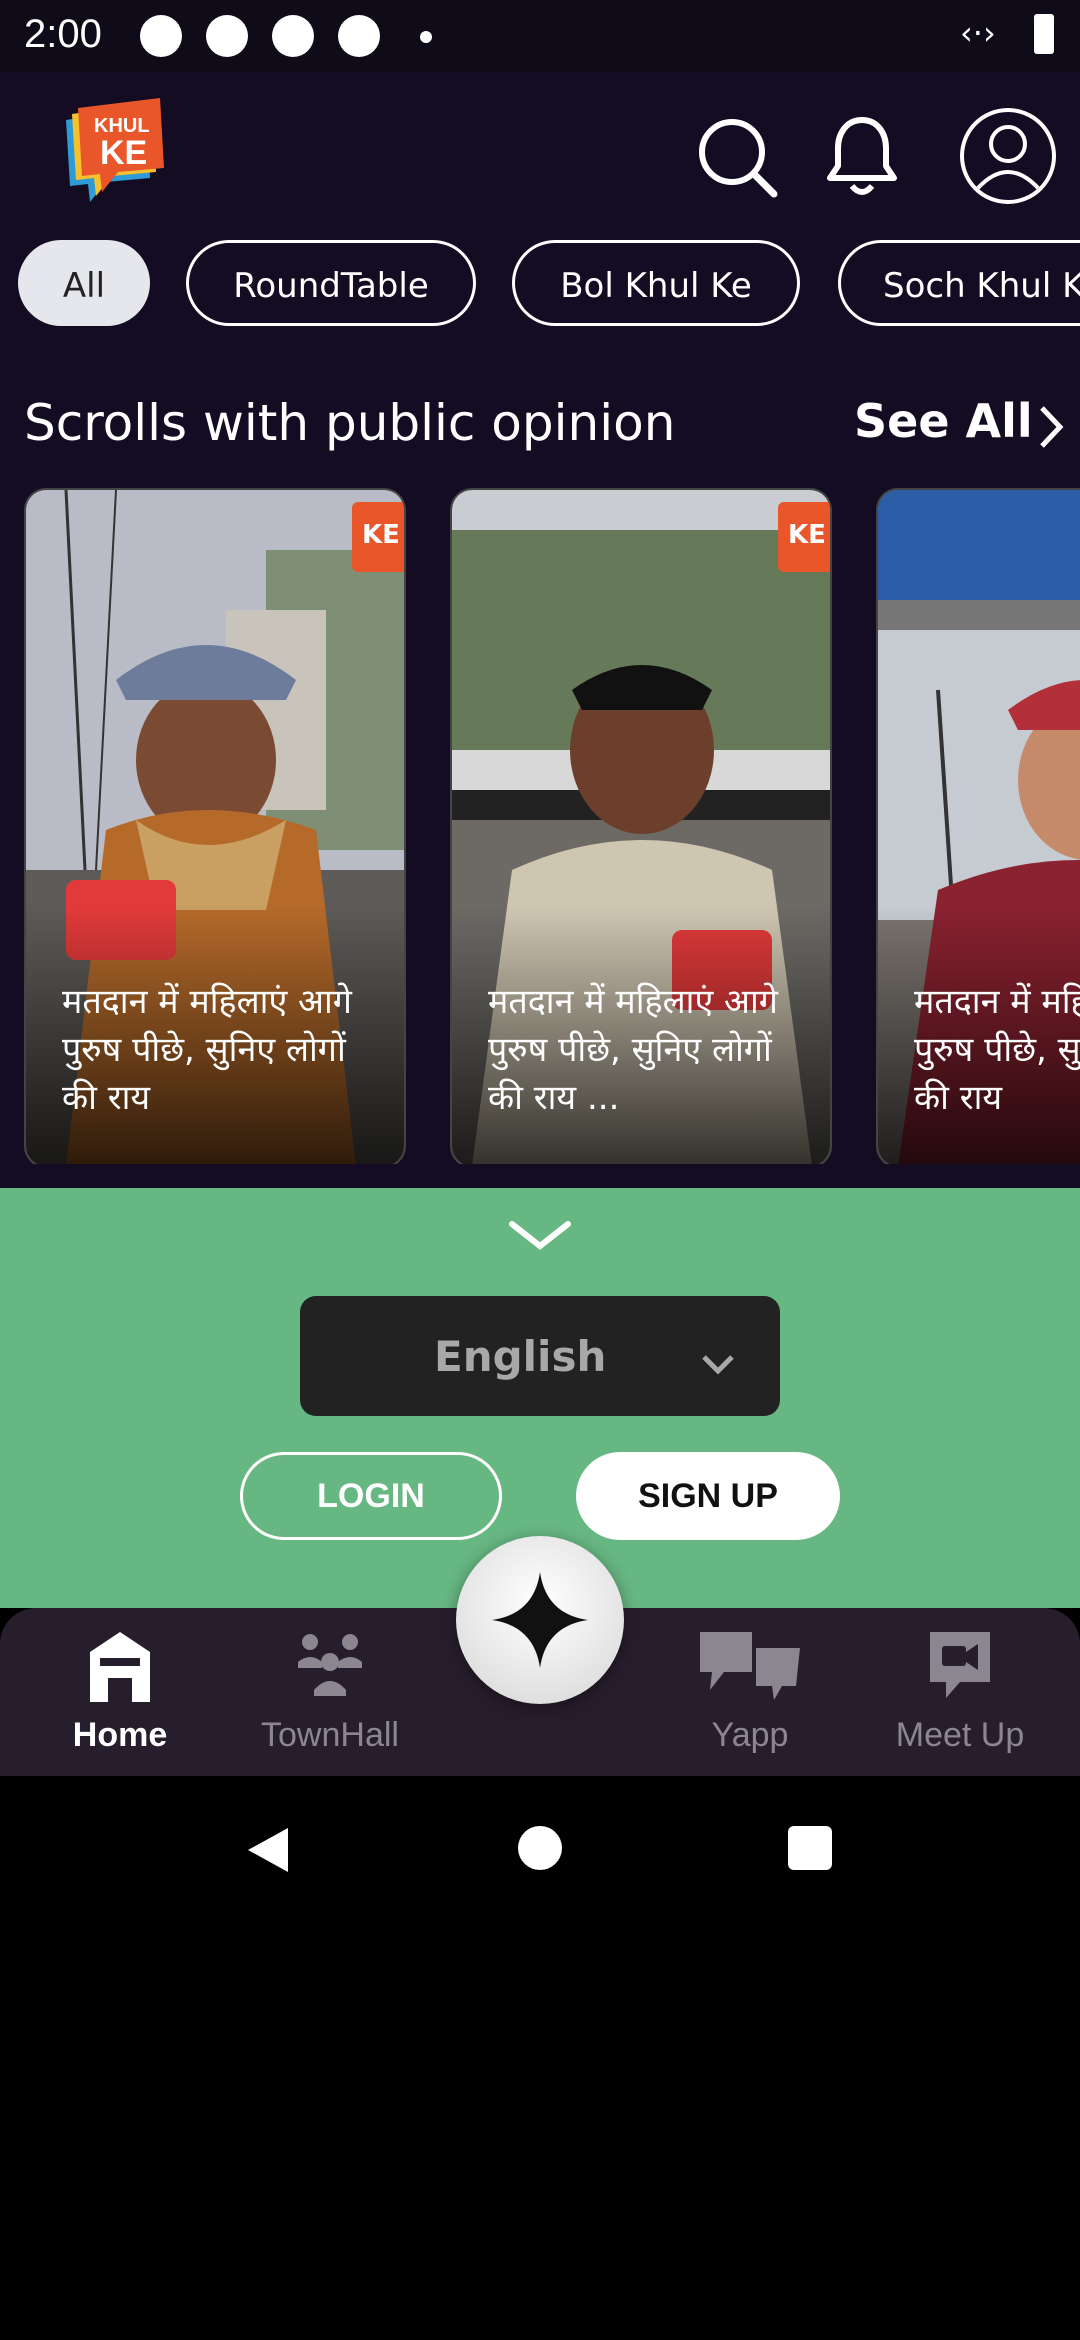  Describe the element at coordinates (350, 423) in the screenshot. I see `section-title: Scrolls with public opinion` at that location.